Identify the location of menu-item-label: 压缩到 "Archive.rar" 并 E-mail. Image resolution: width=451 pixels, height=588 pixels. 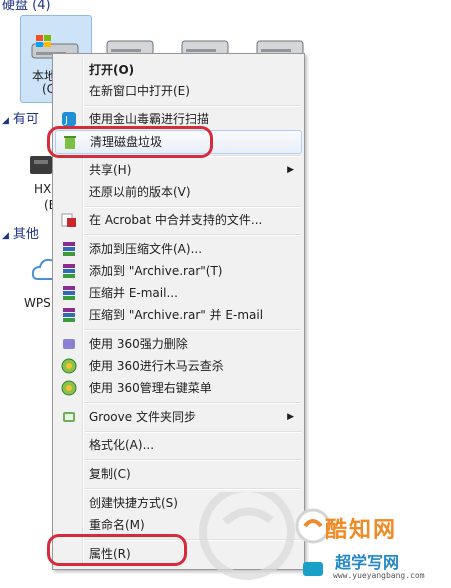
(176, 315).